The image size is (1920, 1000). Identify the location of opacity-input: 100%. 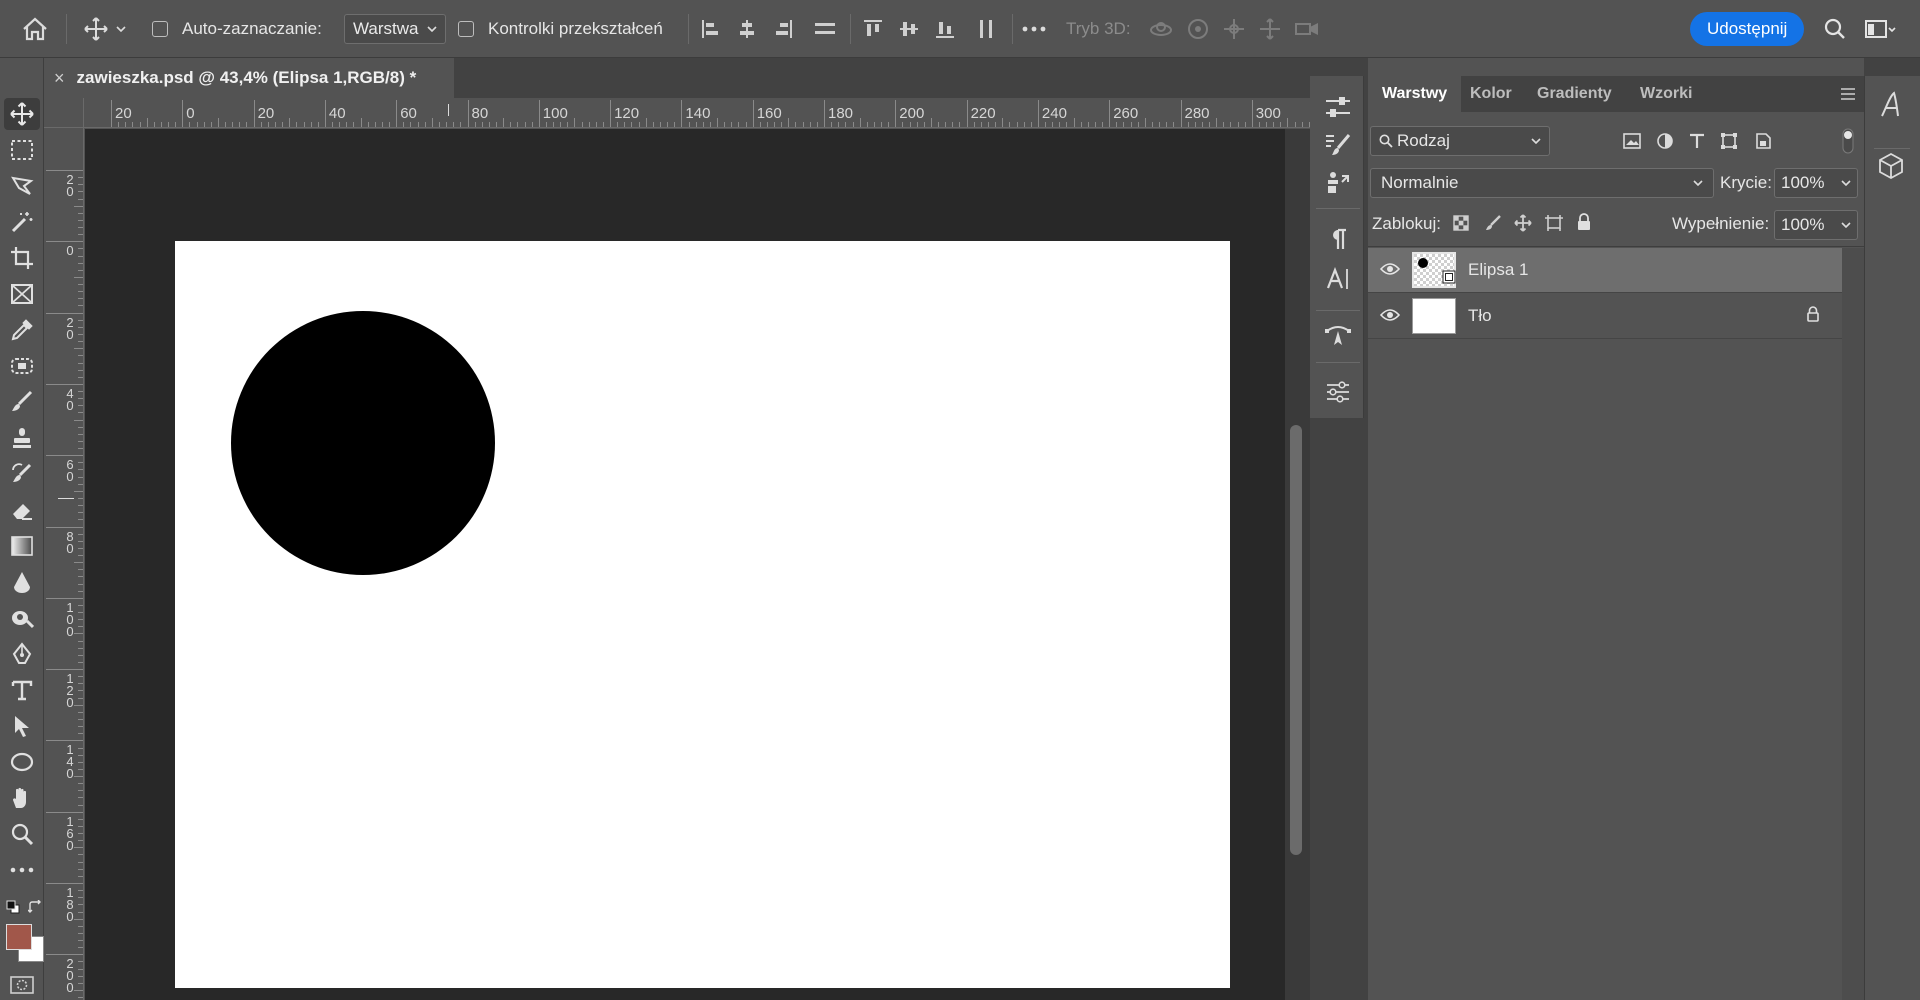
(1816, 183).